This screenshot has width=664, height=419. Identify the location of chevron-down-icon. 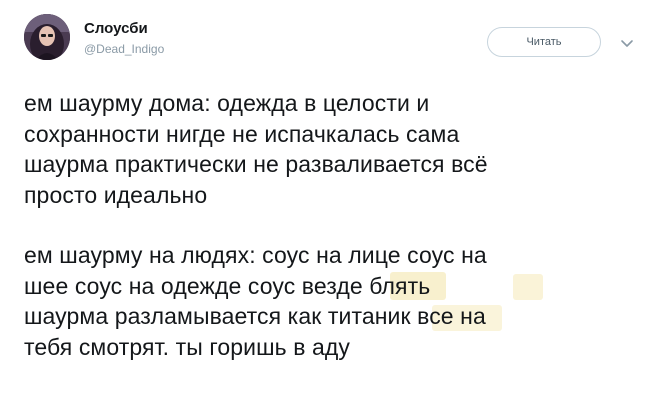
(627, 43).